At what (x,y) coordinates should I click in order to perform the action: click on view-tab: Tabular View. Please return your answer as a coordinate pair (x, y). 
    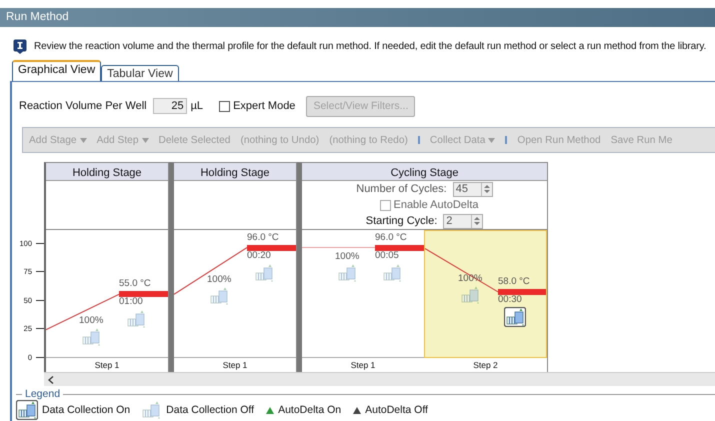
    Looking at the image, I should click on (140, 73).